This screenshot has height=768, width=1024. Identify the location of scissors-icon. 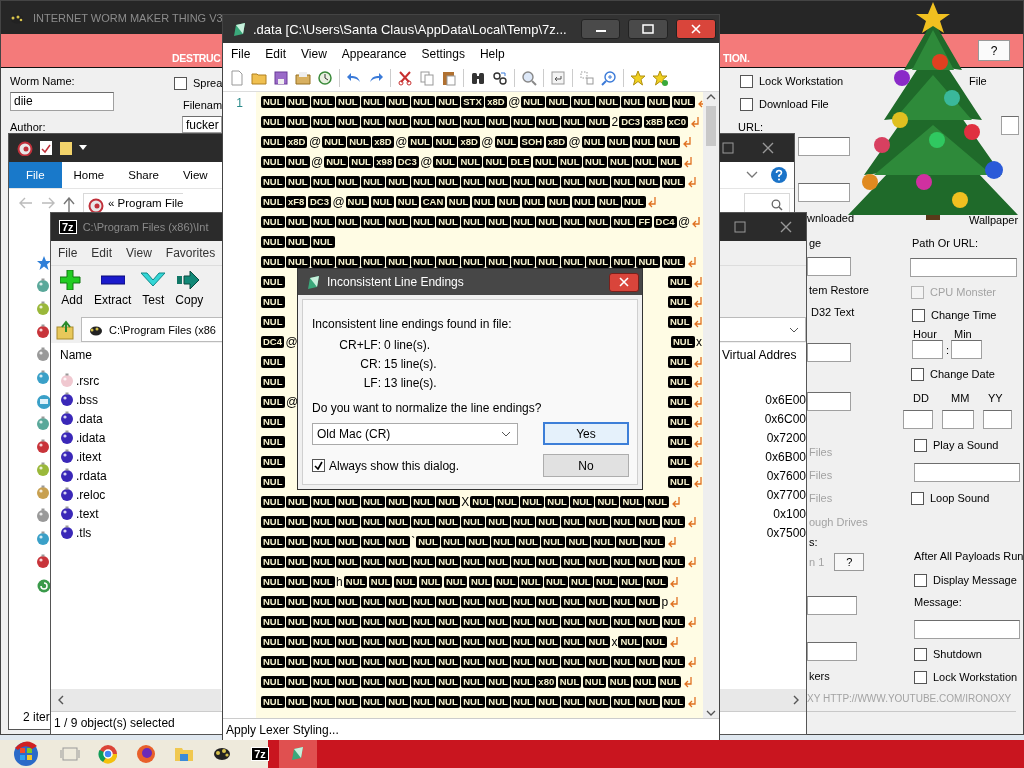
(405, 78).